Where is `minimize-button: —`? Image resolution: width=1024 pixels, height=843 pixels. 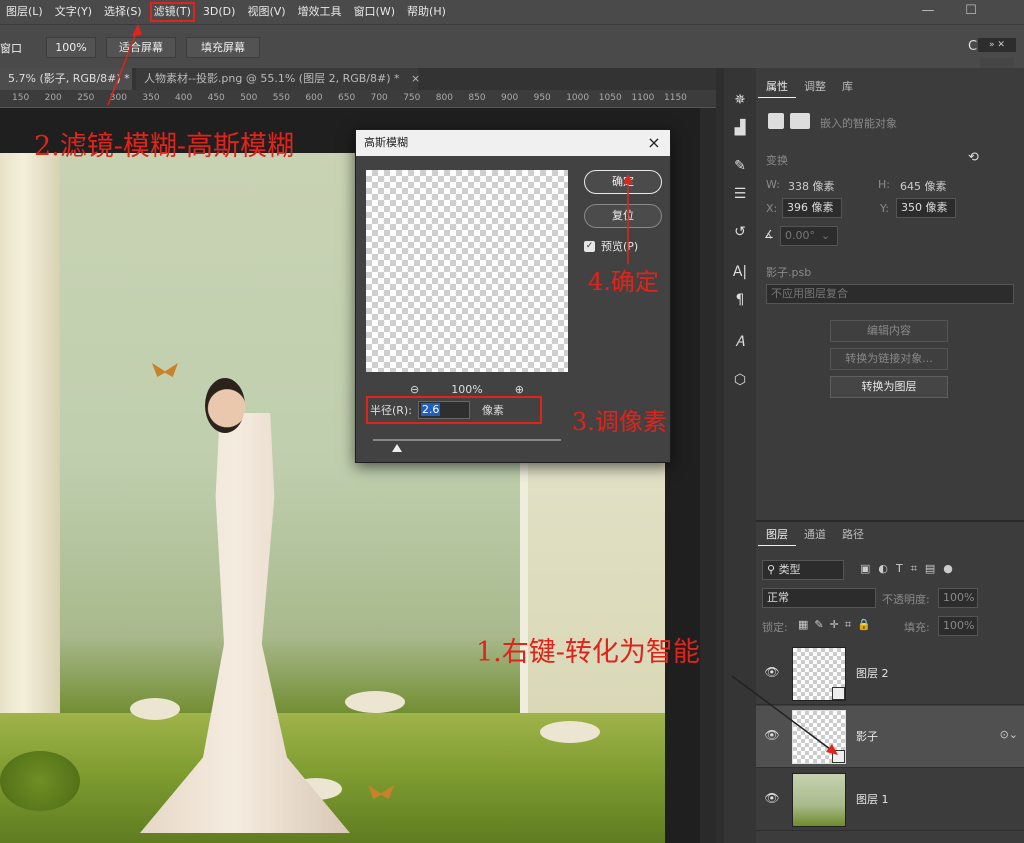
minimize-button: — is located at coordinates (928, 12).